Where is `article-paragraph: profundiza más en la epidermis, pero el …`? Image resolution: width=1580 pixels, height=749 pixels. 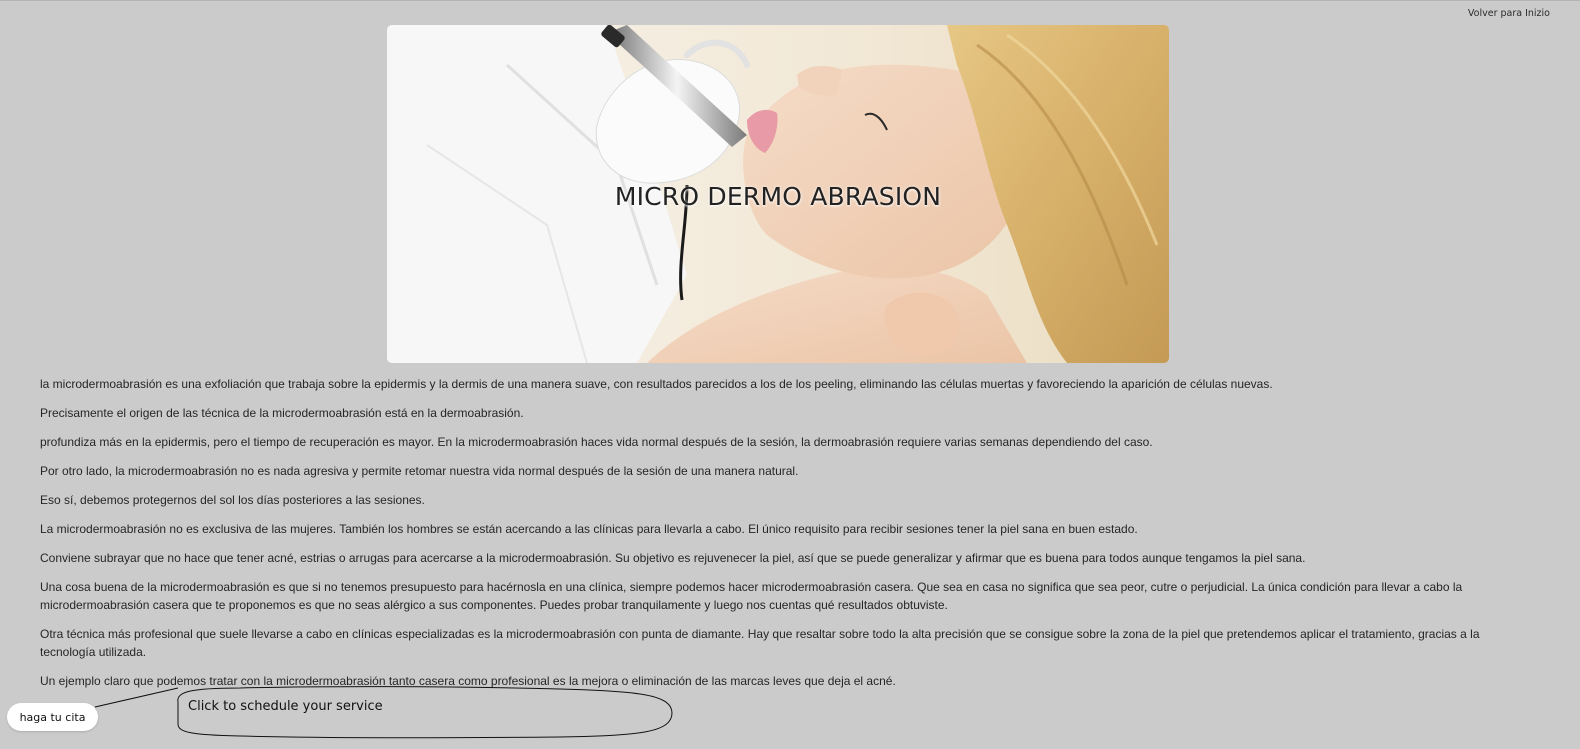 article-paragraph: profundiza más en la epidermis, pero el … is located at coordinates (596, 442).